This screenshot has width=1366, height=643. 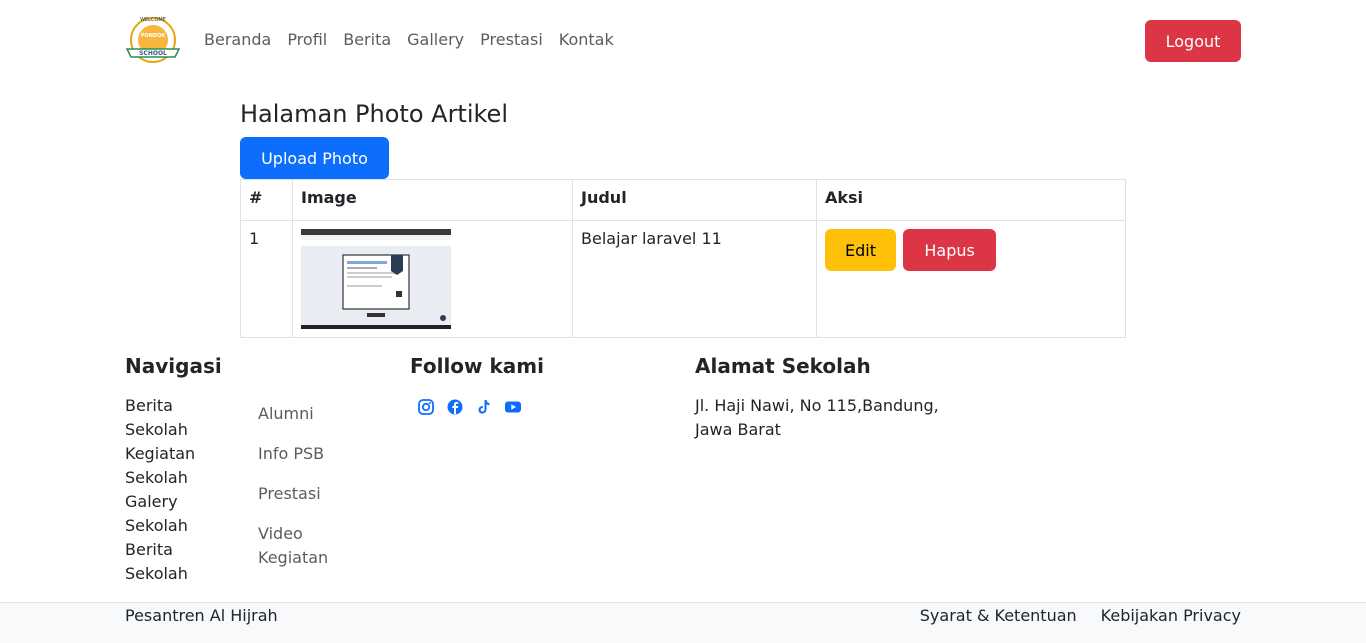 What do you see at coordinates (266, 200) in the screenshot?
I see `header-number: #` at bounding box center [266, 200].